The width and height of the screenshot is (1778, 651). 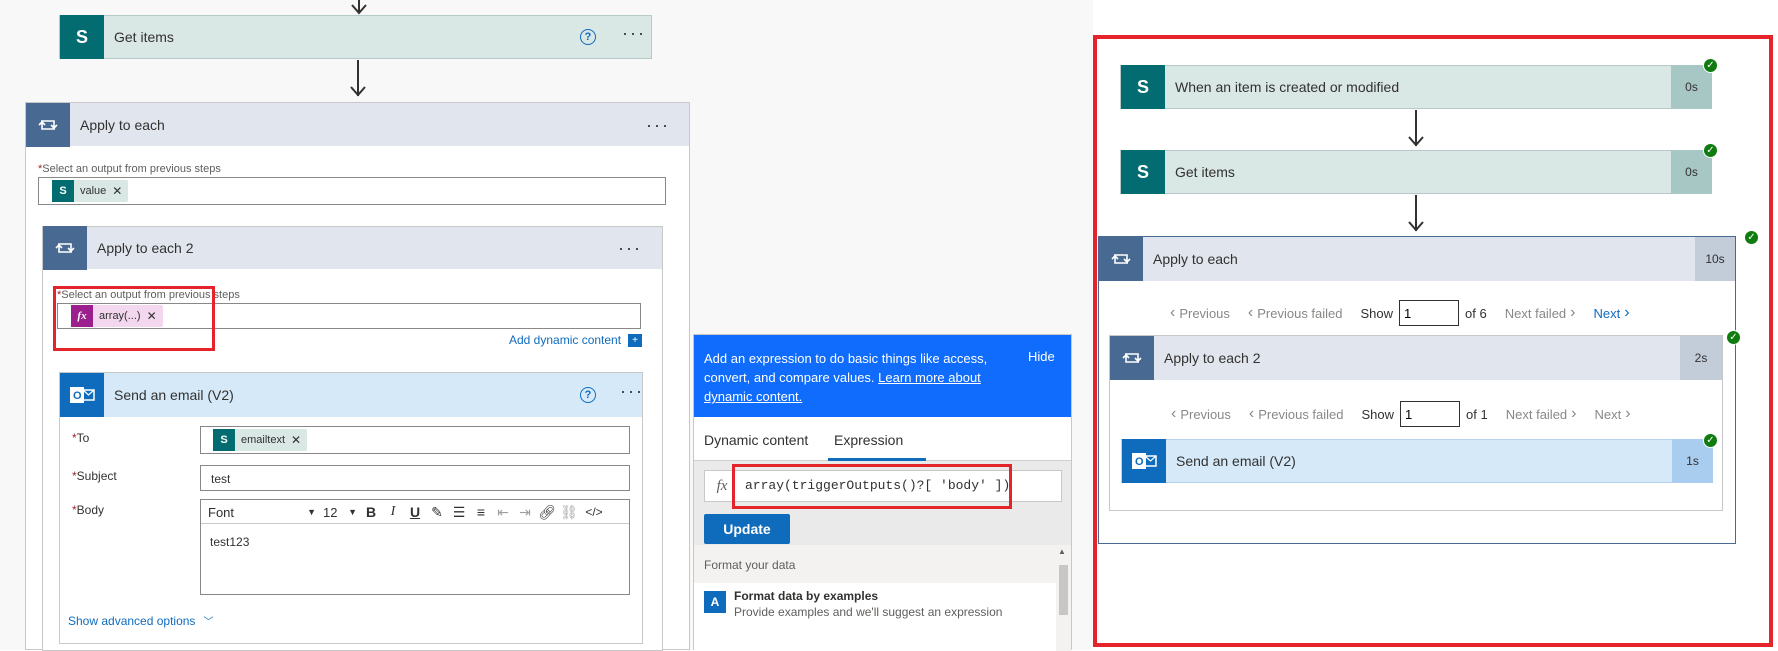 What do you see at coordinates (355, 37) in the screenshot?
I see `get-items-card: S Get items ? ···` at bounding box center [355, 37].